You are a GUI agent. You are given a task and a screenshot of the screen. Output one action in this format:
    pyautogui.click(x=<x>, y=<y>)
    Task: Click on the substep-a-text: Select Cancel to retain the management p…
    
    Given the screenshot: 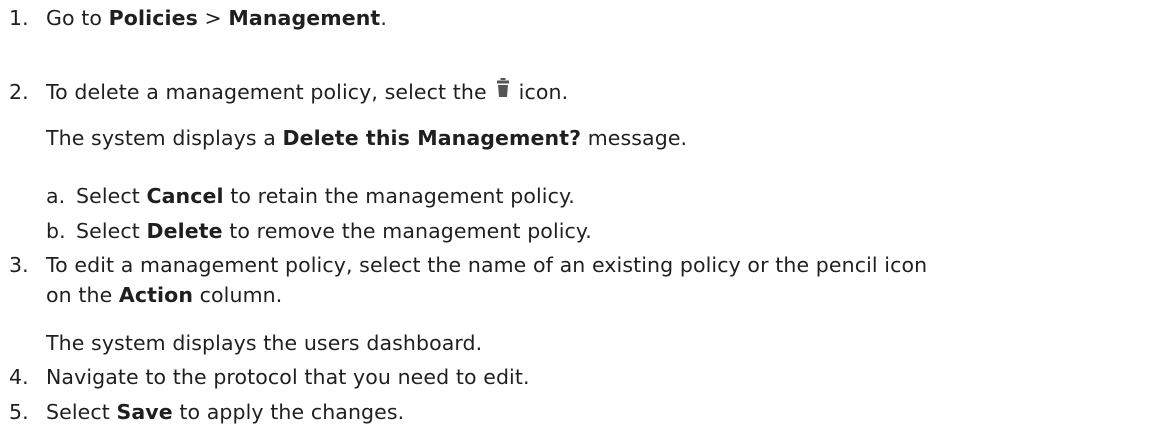 What is the action you would take?
    pyautogui.click(x=325, y=196)
    